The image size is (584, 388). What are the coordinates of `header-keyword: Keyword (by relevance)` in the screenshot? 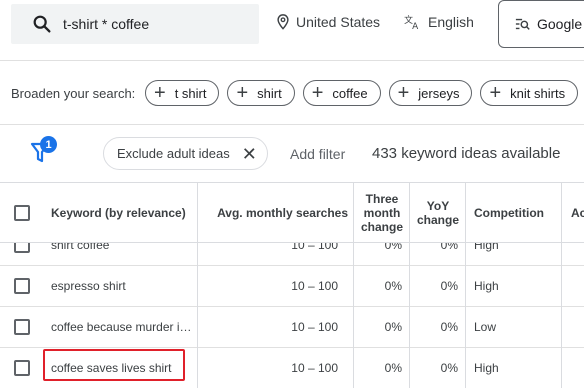 It's located at (124, 213).